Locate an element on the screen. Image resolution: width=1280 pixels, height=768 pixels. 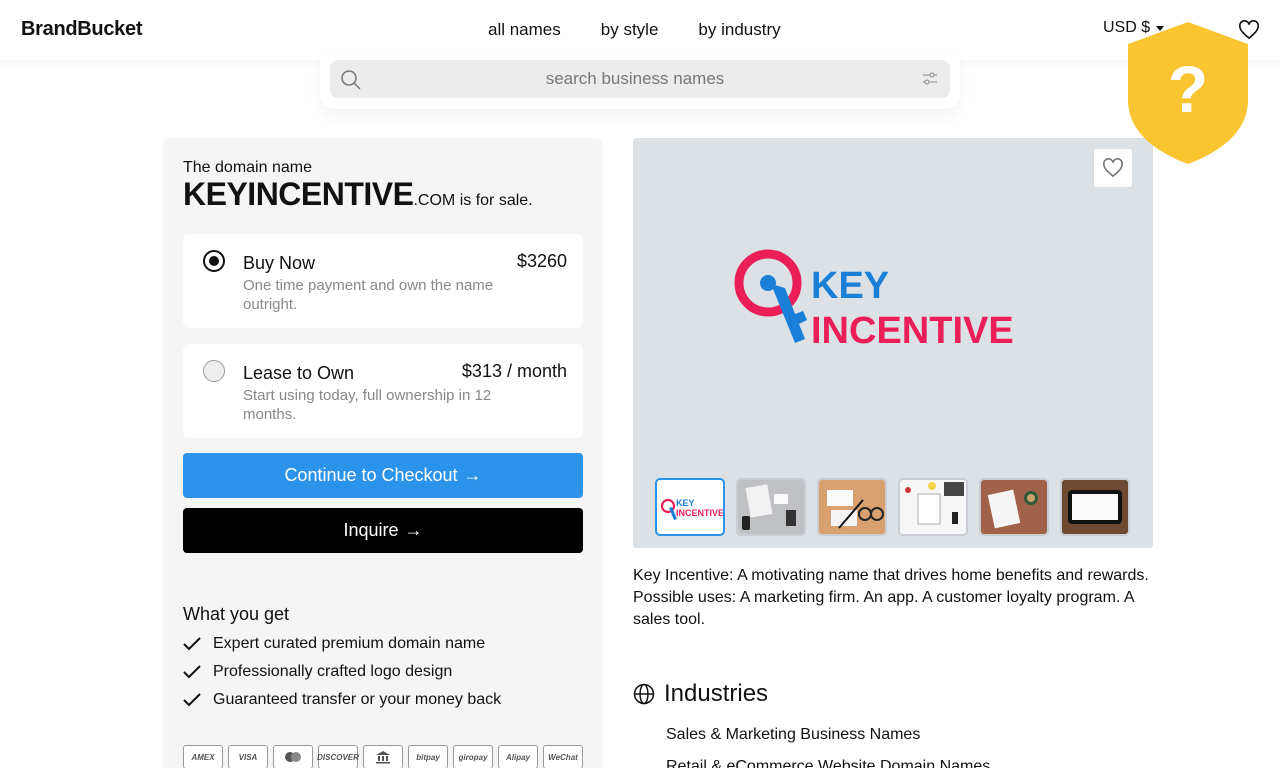
main-nav: all names by style by industry is located at coordinates (634, 30).